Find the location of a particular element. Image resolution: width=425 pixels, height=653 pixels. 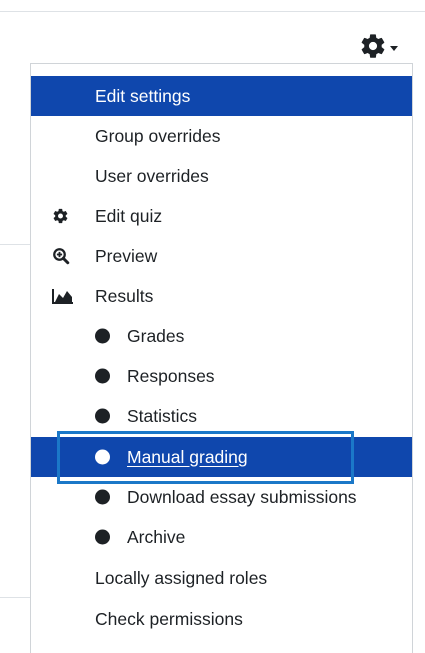

menu-item-manual-grading: Manual grading is located at coordinates (221, 457).